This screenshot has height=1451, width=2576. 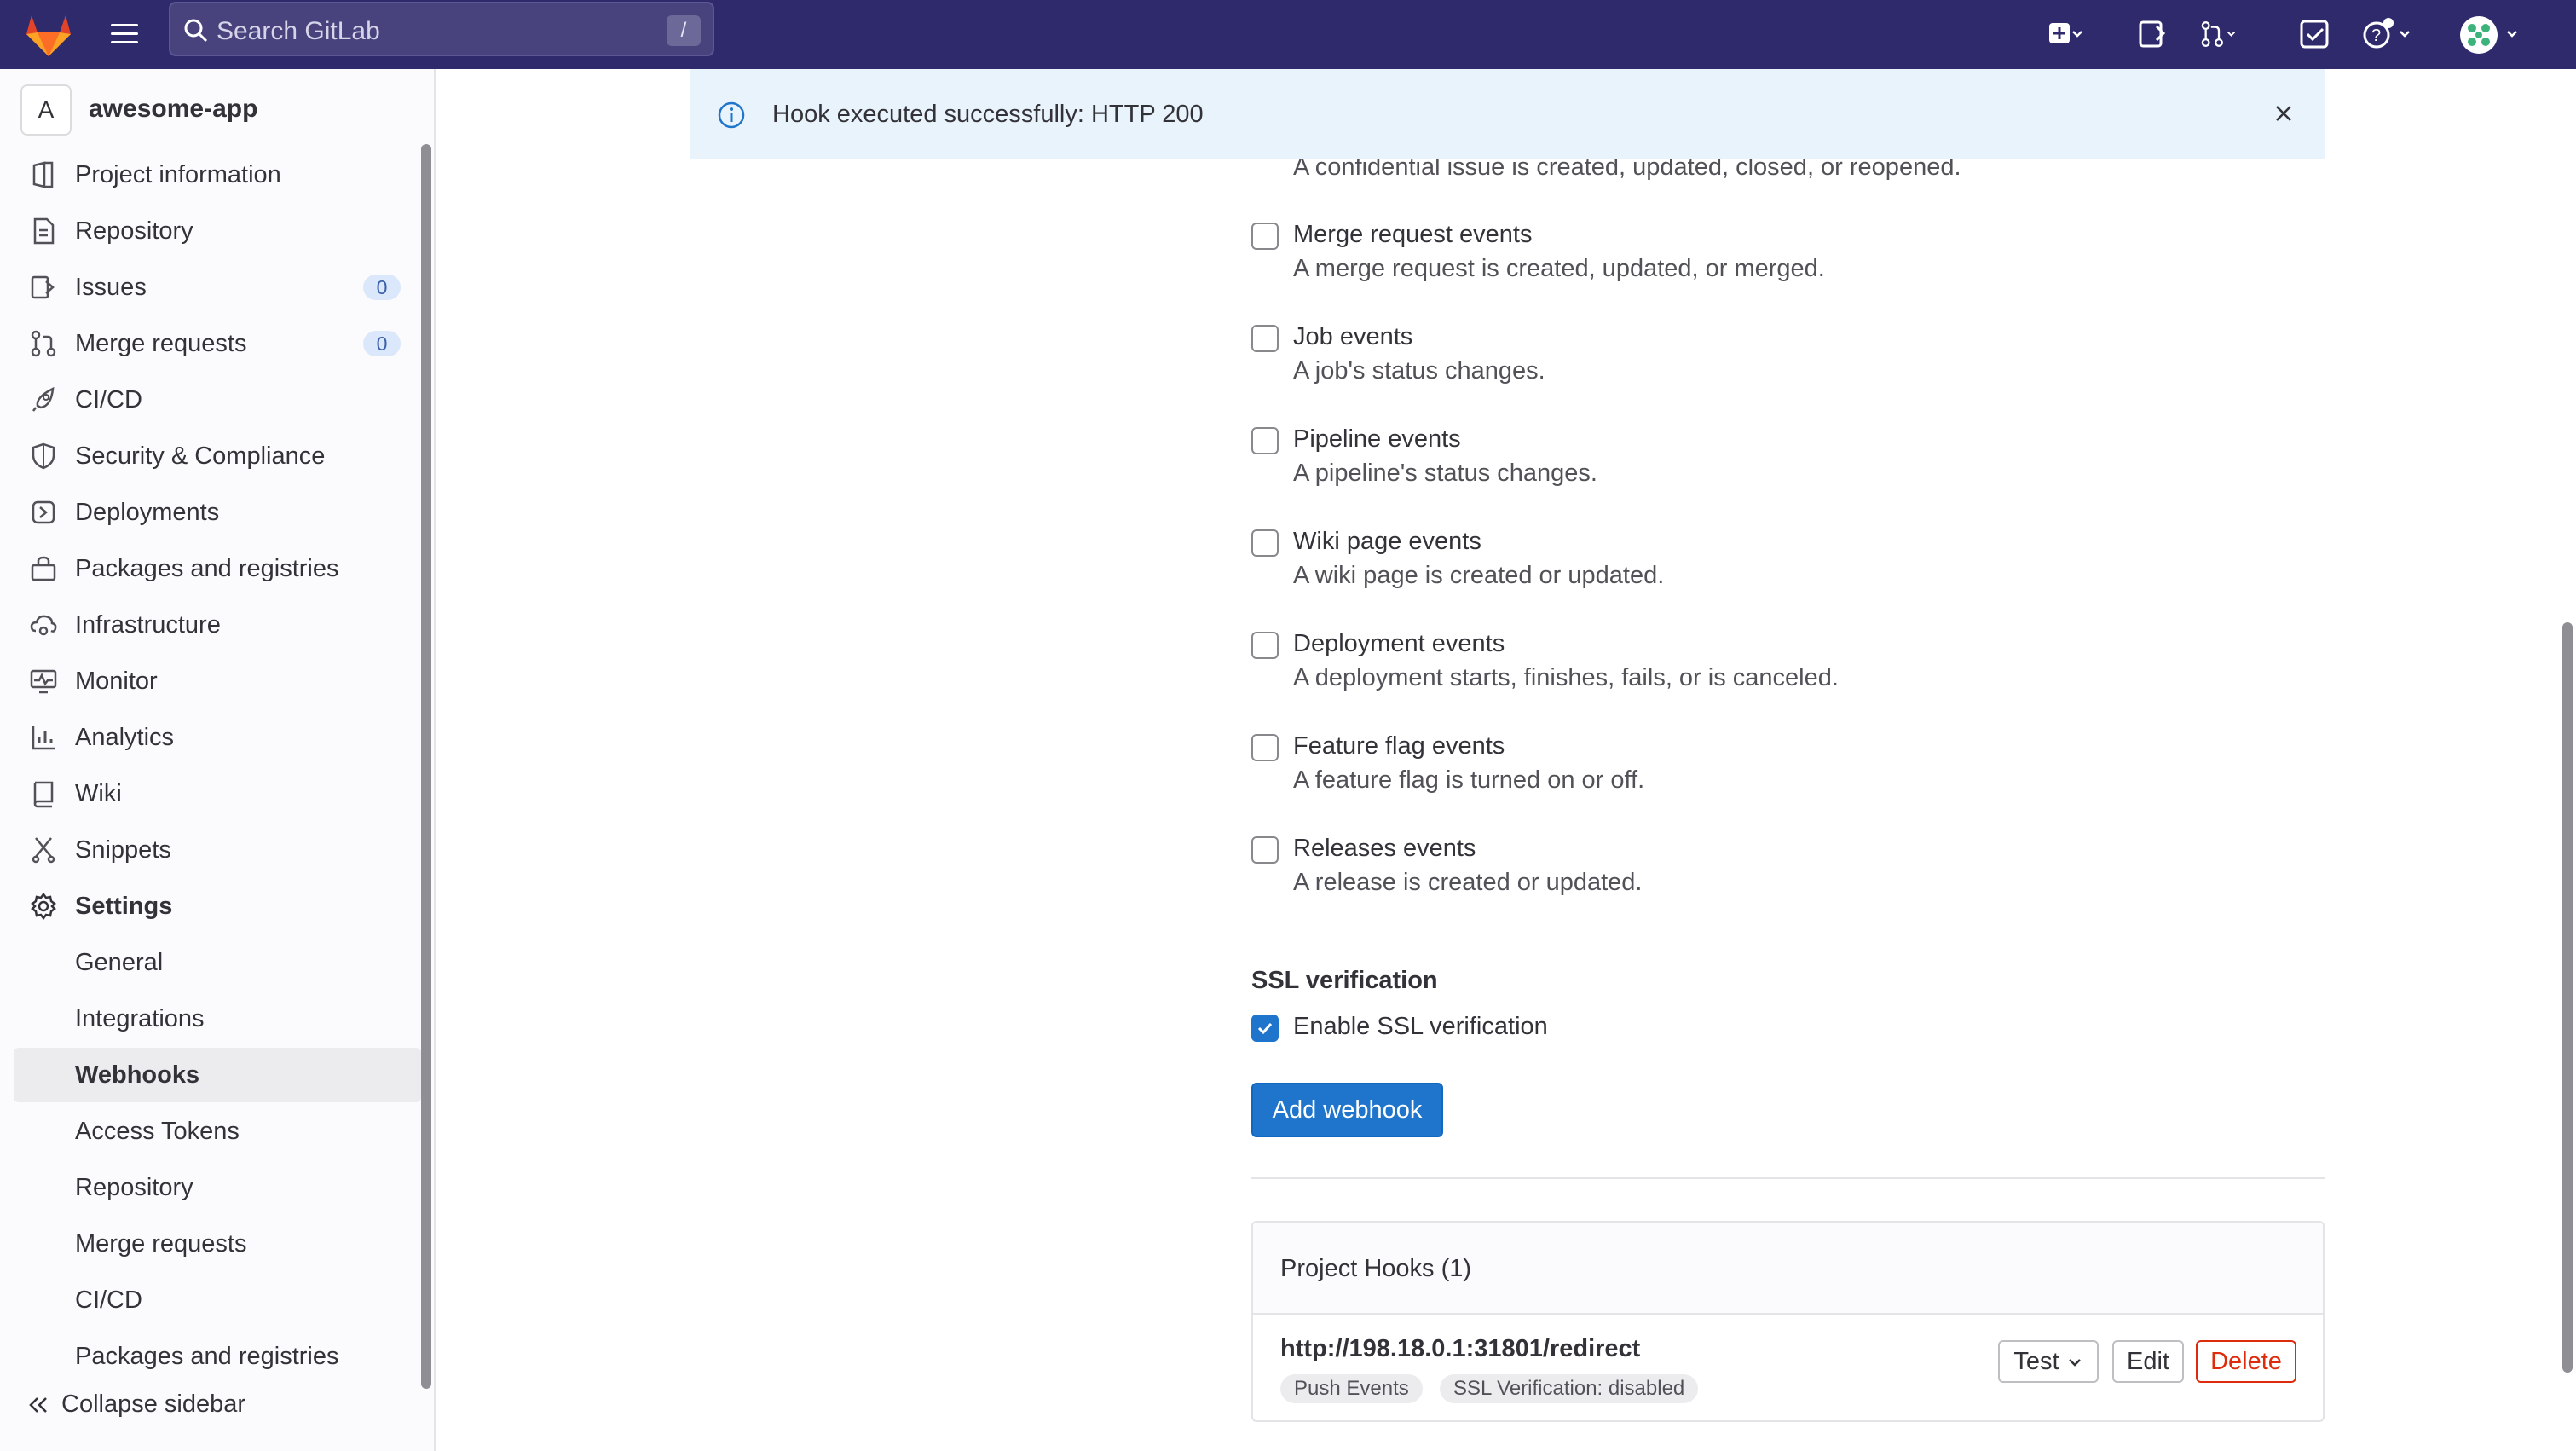 I want to click on todo-icon, so click(x=2314, y=34).